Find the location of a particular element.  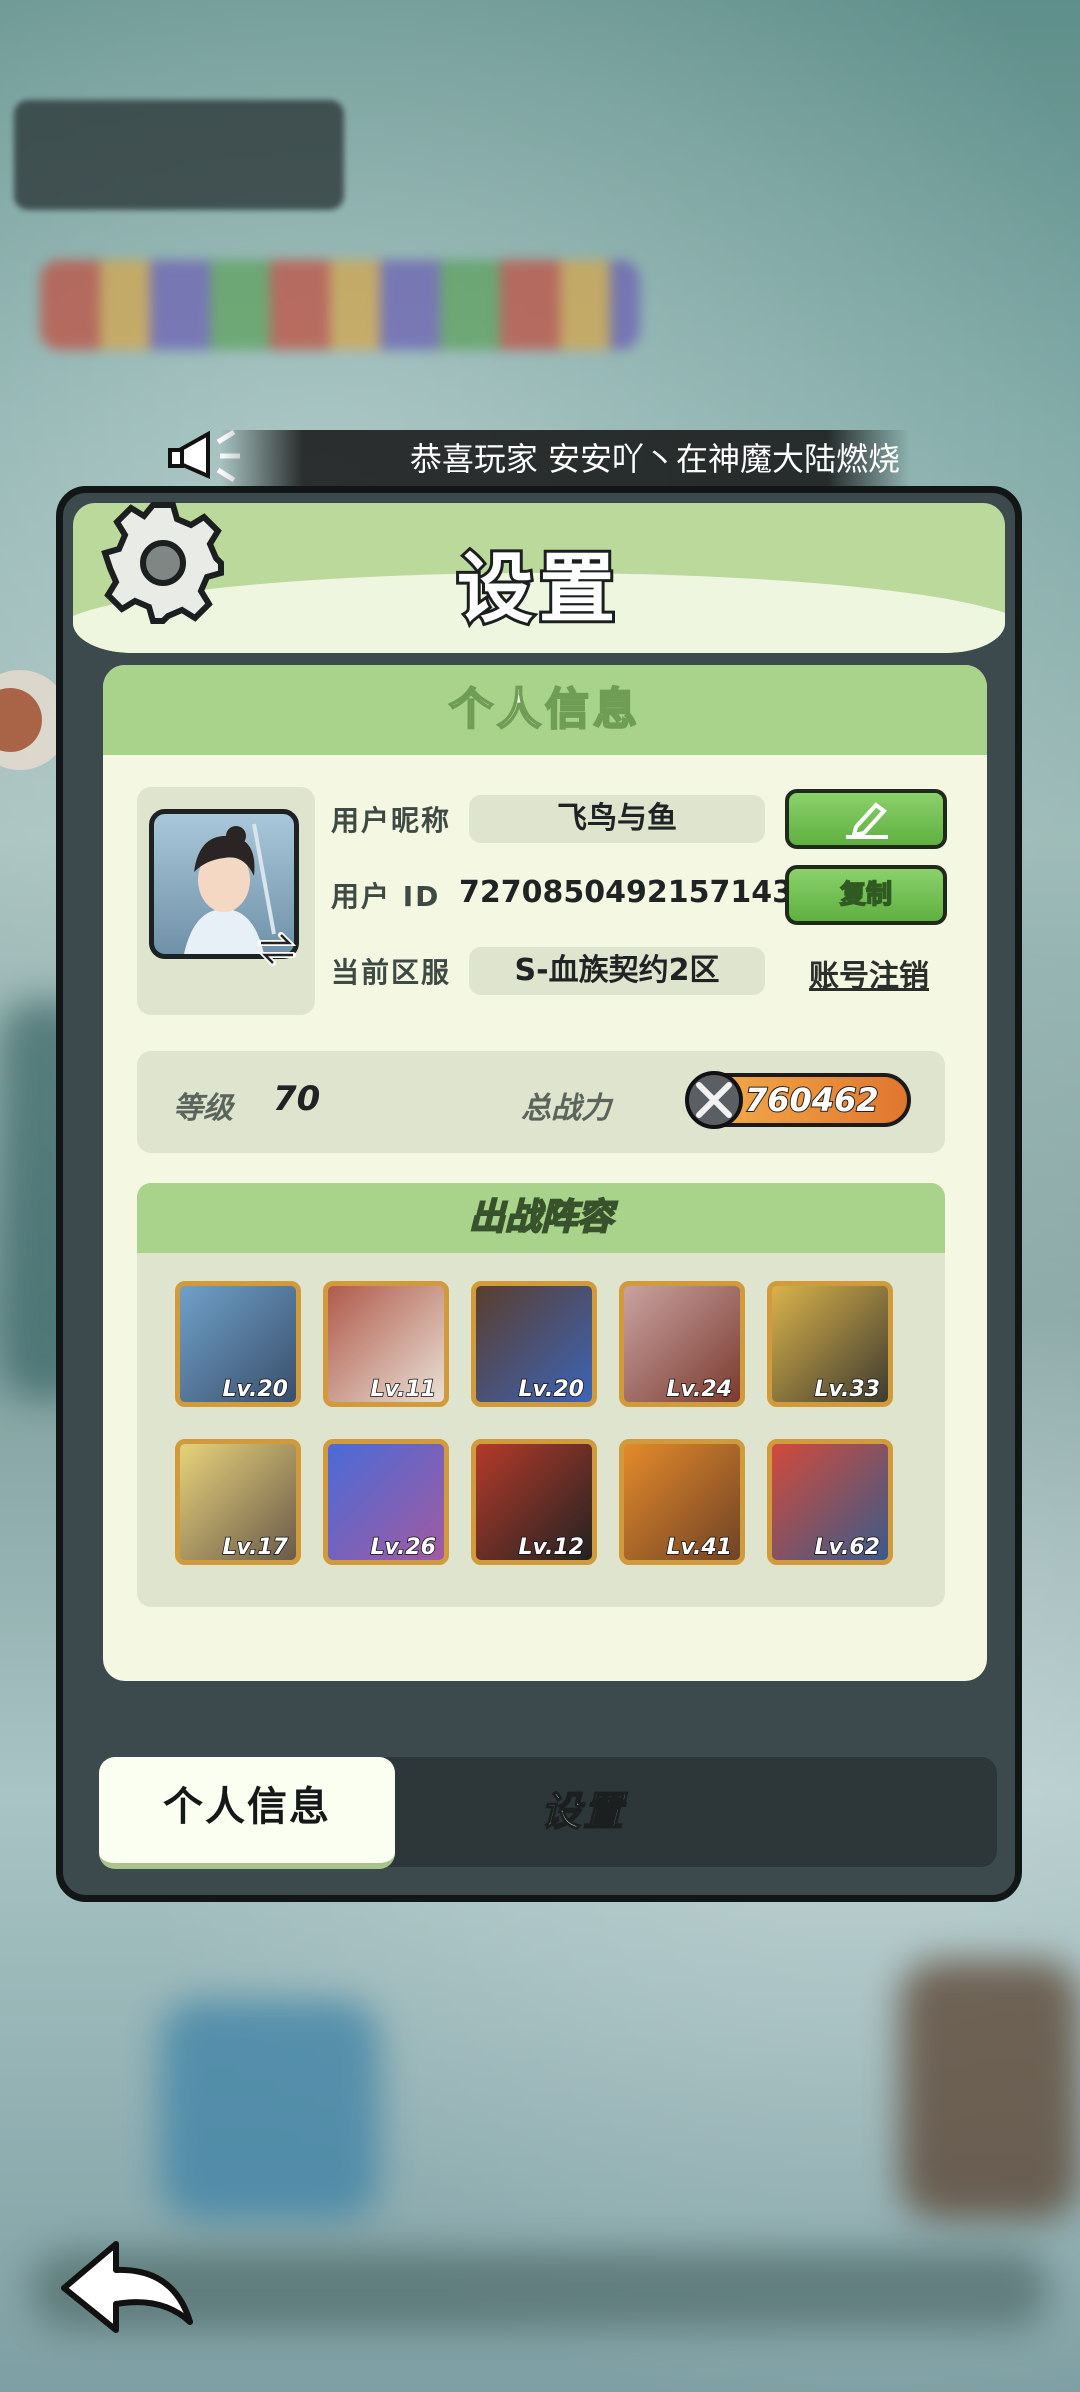

swap-avatar-icon is located at coordinates (277, 949).